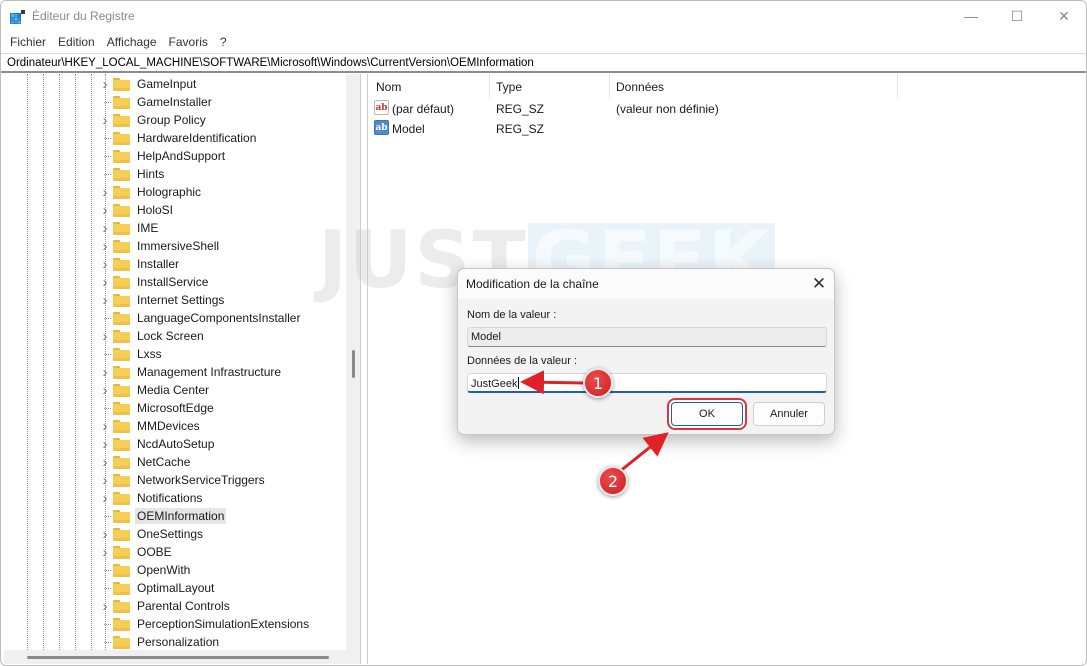 This screenshot has width=1087, height=666. I want to click on tree-item: › HoloSI, so click(137, 210).